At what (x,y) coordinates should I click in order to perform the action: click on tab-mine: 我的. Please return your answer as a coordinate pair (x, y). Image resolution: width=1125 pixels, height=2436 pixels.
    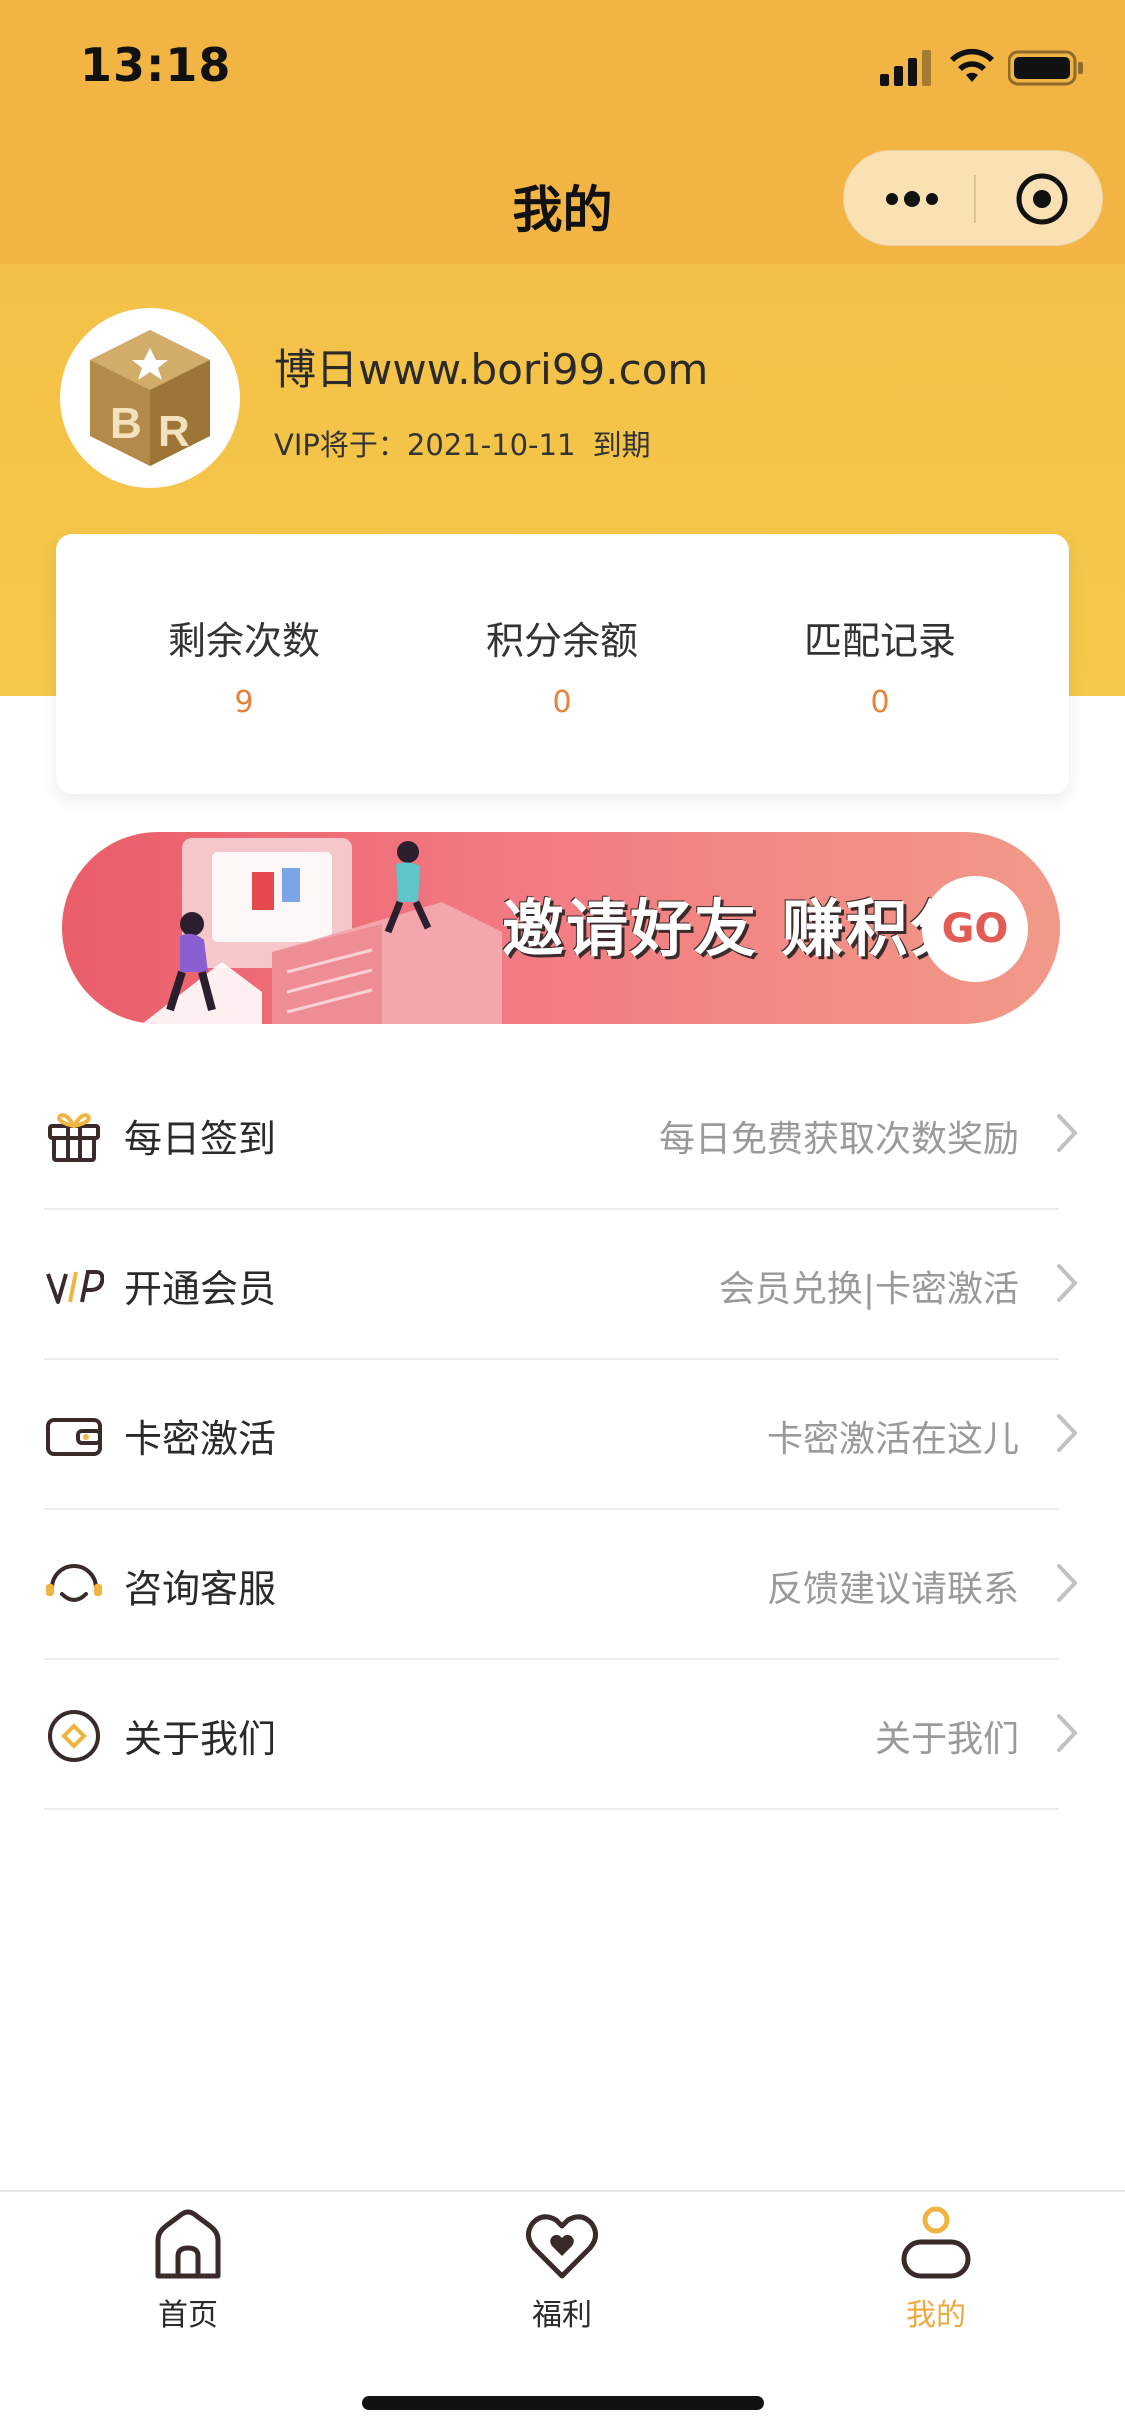
    Looking at the image, I should click on (936, 2270).